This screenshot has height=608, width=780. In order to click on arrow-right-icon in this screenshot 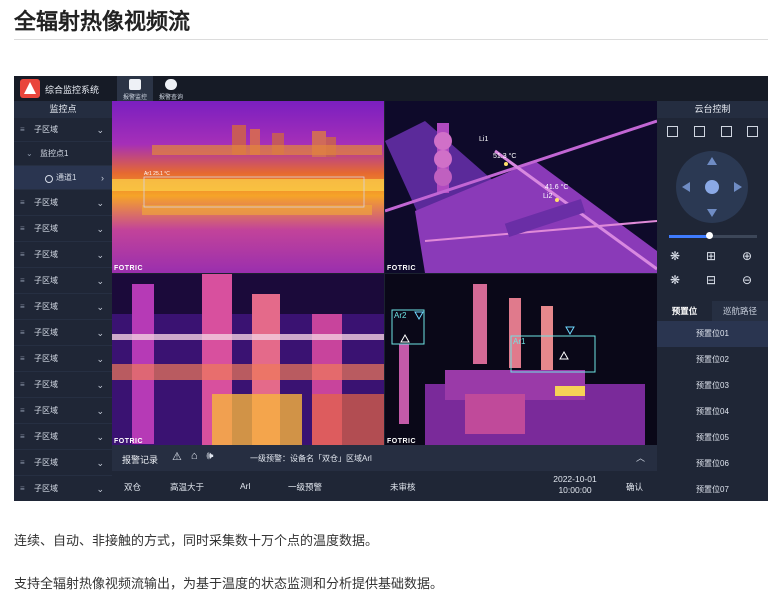, I will do `click(738, 187)`.